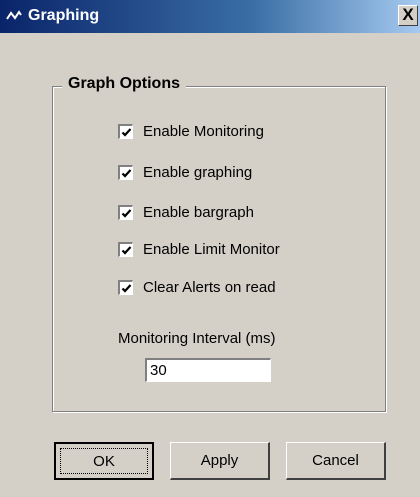 Image resolution: width=420 pixels, height=497 pixels. I want to click on checkbox-enable-limit-monitor: Enable Limit Monitor, so click(199, 249).